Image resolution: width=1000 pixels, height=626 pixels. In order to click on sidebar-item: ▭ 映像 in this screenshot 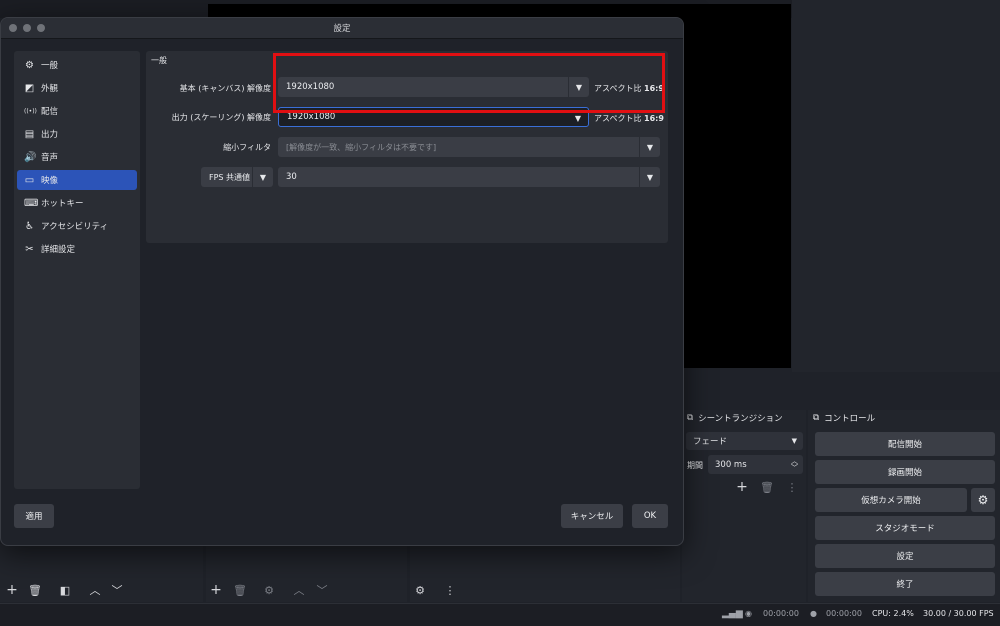, I will do `click(77, 180)`.